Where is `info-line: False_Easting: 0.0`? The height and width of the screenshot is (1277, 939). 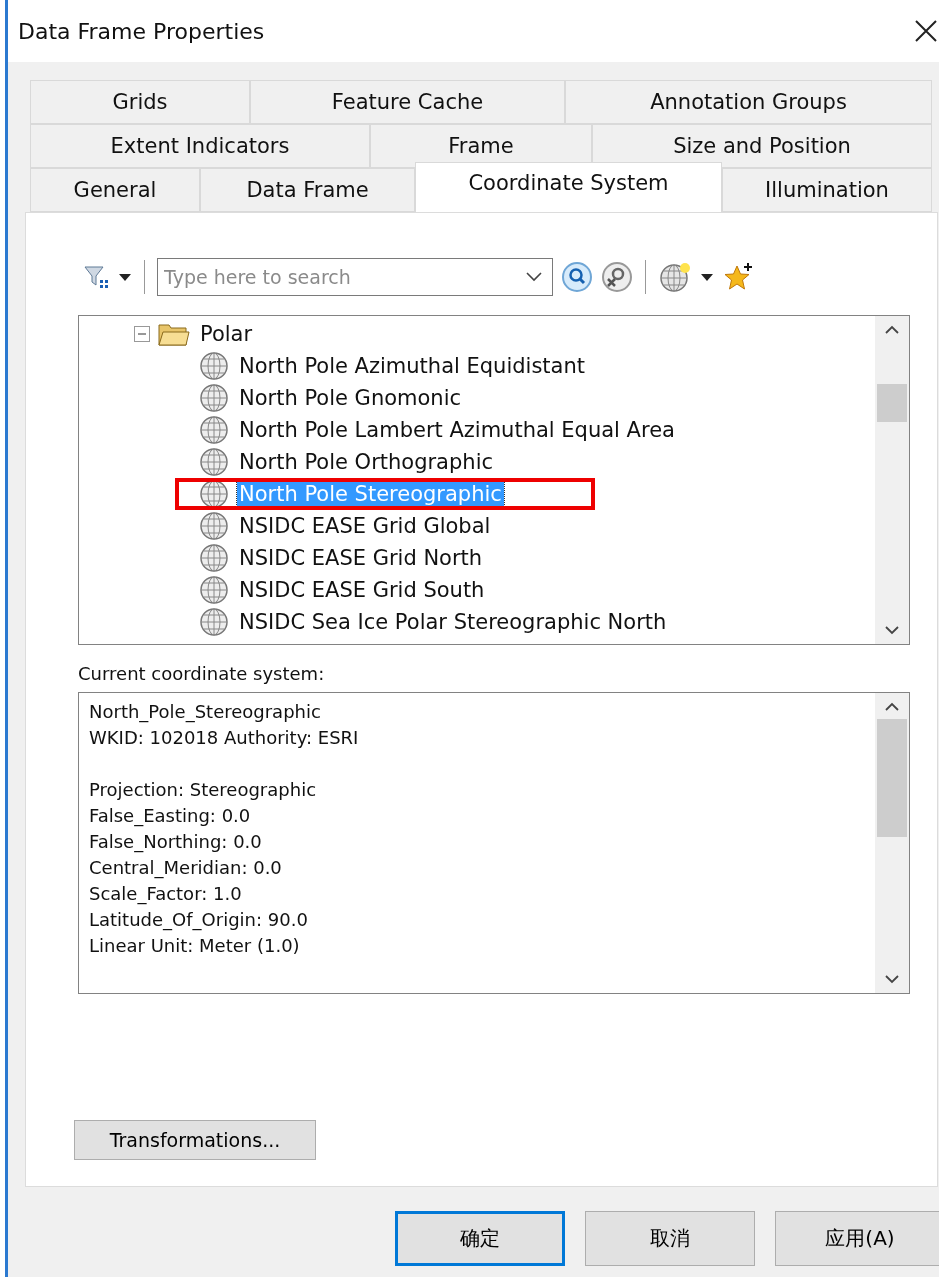 info-line: False_Easting: 0.0 is located at coordinates (170, 816).